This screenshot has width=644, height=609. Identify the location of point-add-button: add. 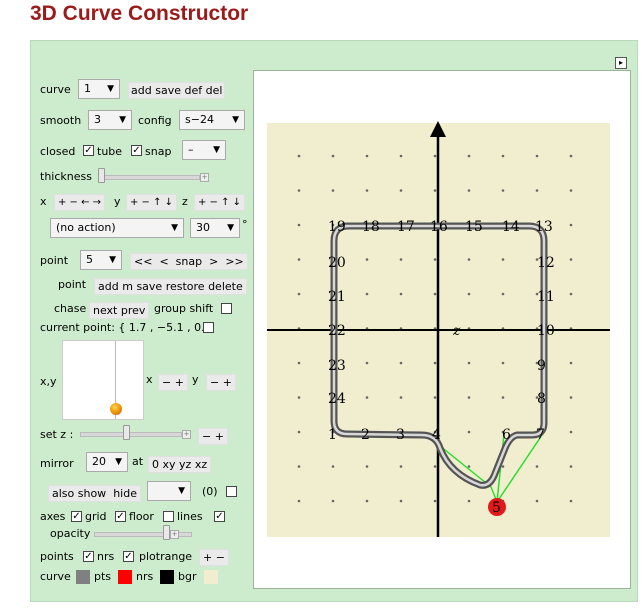
(108, 286).